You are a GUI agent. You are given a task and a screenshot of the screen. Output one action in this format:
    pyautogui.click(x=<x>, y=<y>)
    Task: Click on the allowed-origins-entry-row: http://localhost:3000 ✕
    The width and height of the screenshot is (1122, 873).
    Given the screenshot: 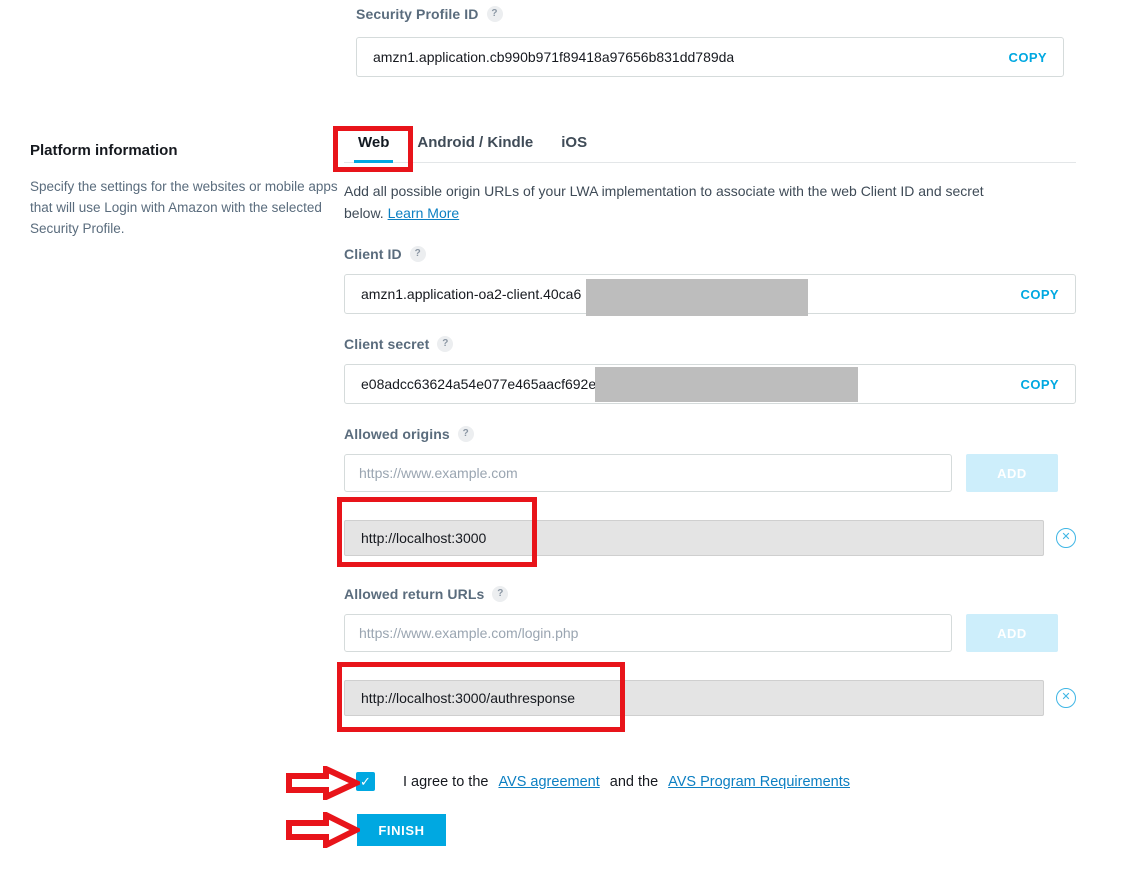 What is the action you would take?
    pyautogui.click(x=710, y=538)
    